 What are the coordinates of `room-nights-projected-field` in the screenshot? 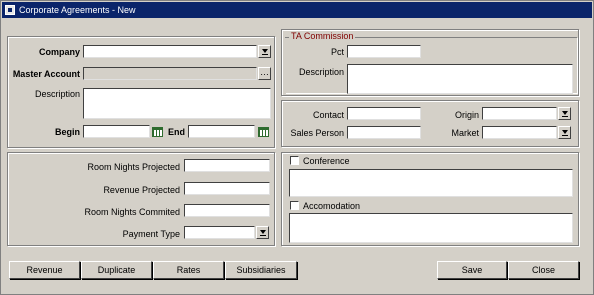 It's located at (227, 165).